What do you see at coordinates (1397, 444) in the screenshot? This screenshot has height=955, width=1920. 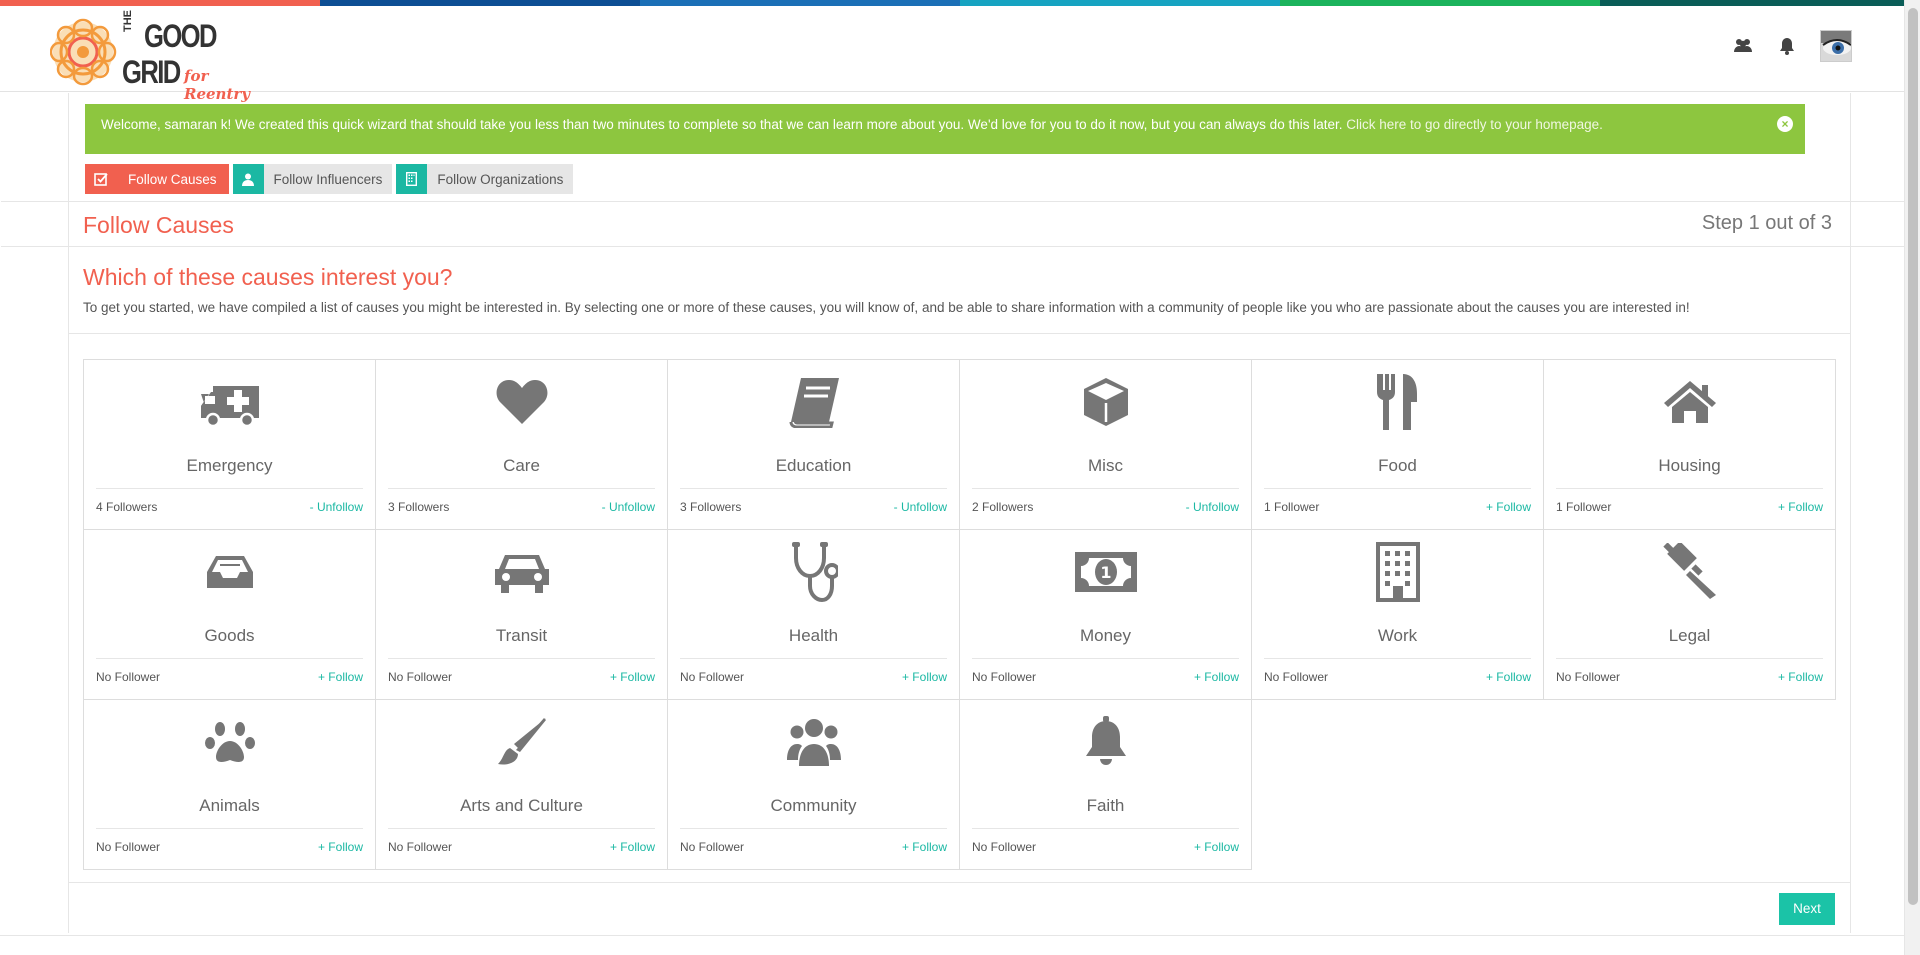 I see `cause-card: Food 1 Follower + Follow` at bounding box center [1397, 444].